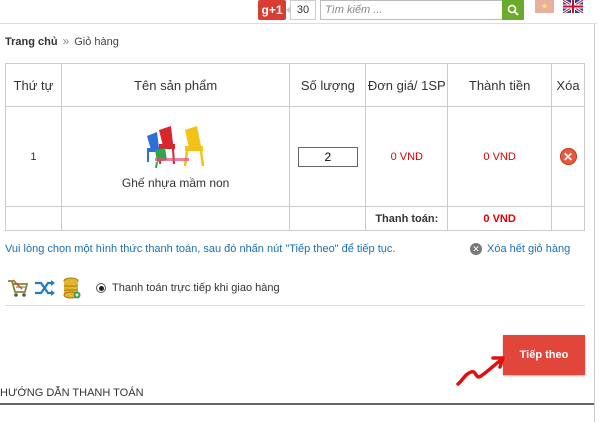 This screenshot has width=600, height=422. I want to click on quantity-input, so click(327, 156).